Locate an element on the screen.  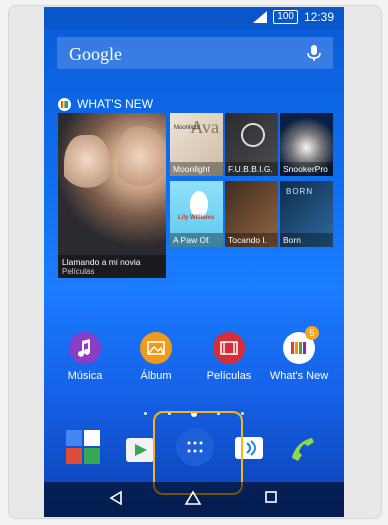
film-icon is located at coordinates (229, 348).